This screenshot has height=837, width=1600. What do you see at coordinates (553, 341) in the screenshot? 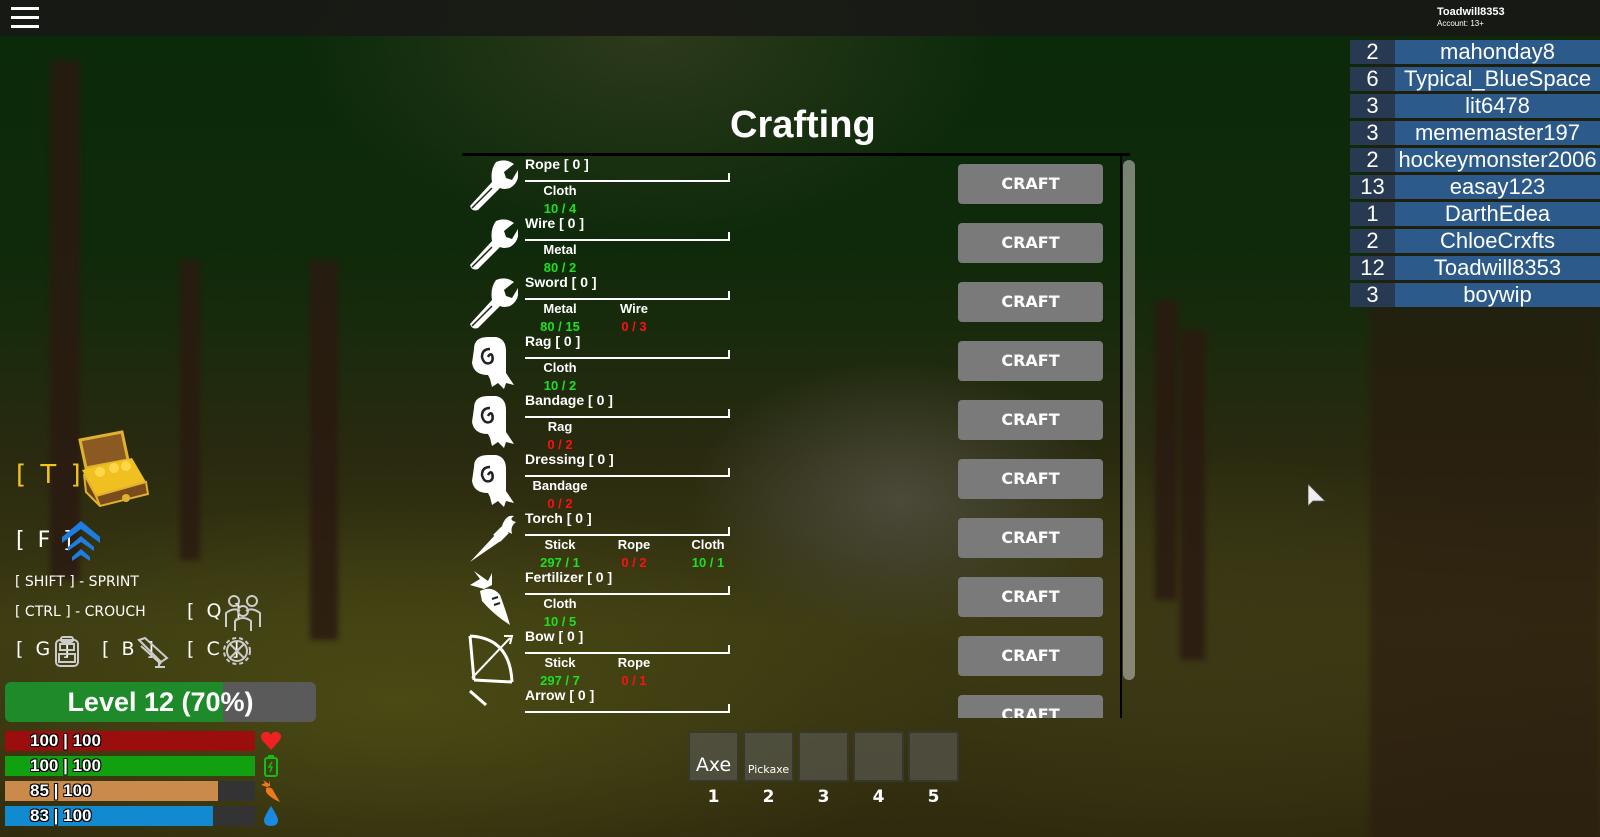
I see `recipe-name: Rag [ 0 ]` at bounding box center [553, 341].